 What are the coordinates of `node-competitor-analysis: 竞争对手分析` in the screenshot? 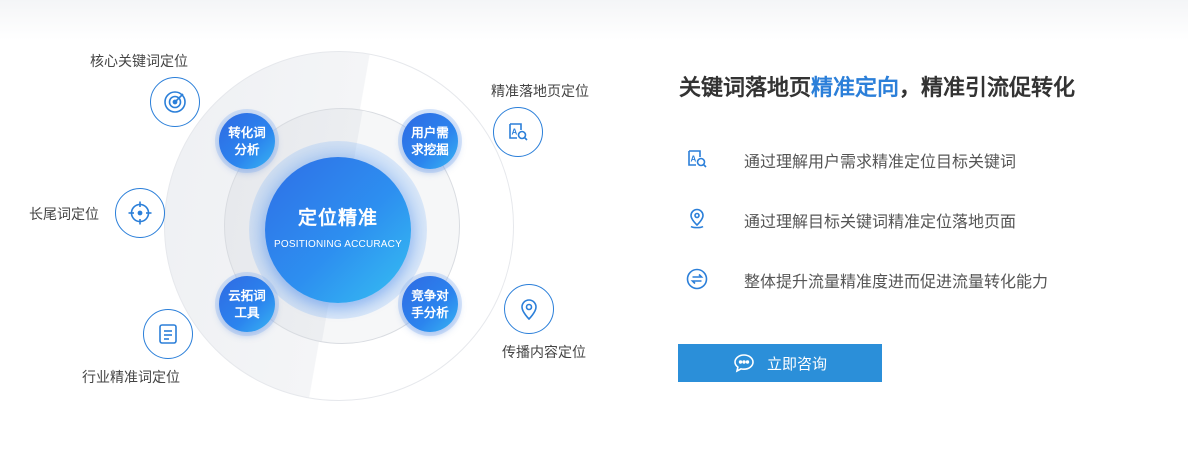 It's located at (430, 304).